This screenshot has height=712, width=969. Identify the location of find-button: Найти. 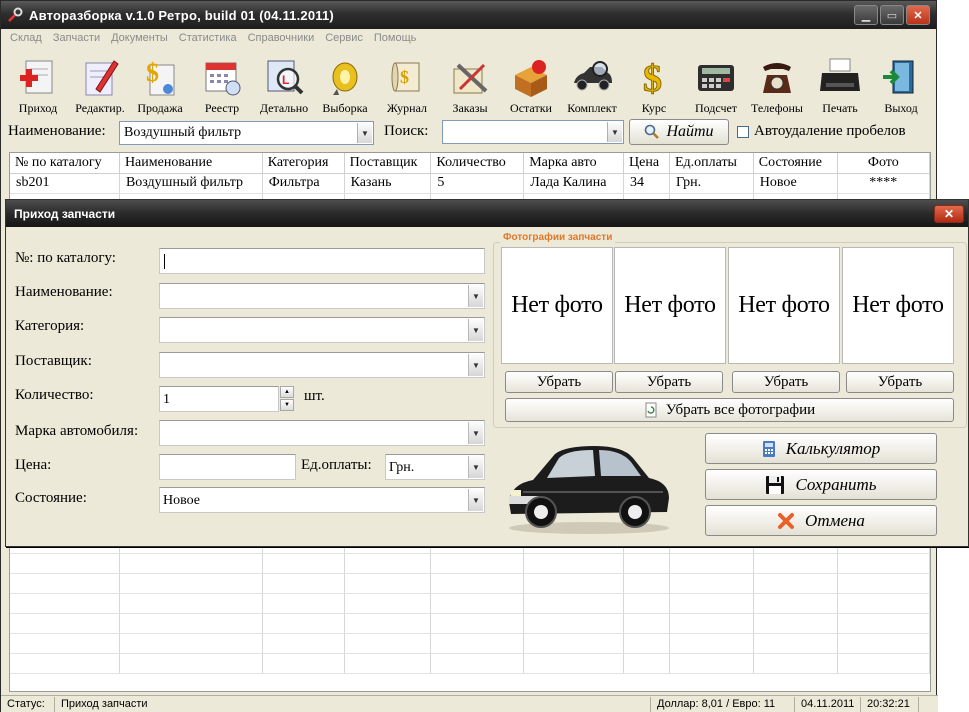
(679, 132).